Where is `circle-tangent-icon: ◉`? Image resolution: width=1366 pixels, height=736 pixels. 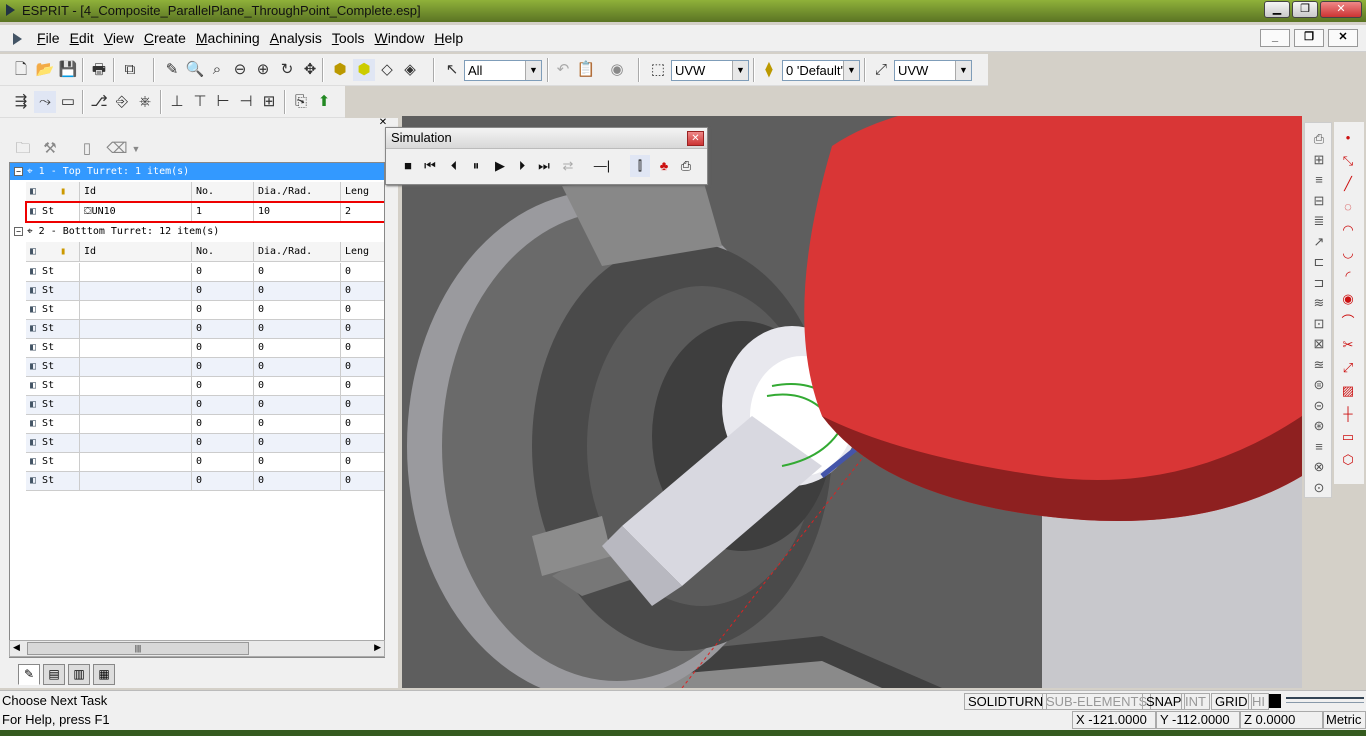 circle-tangent-icon: ◉ is located at coordinates (1348, 299).